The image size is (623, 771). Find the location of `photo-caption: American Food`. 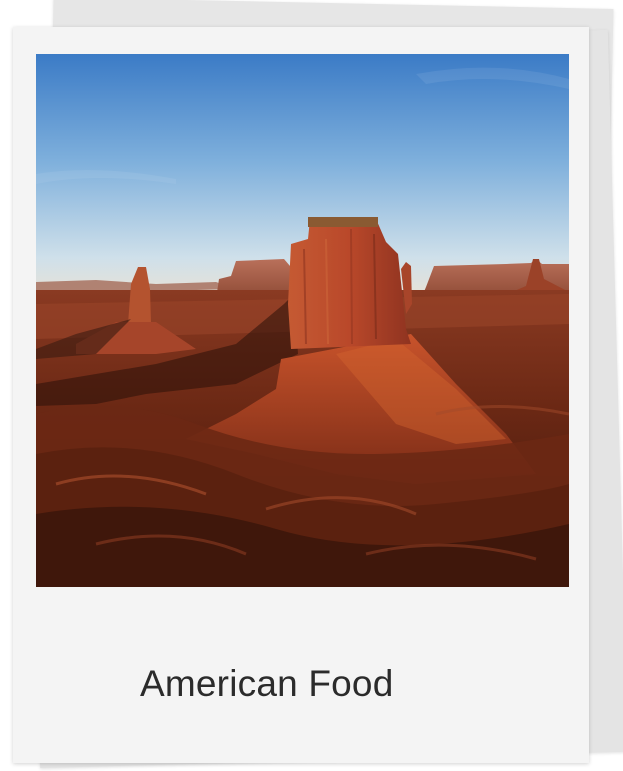

photo-caption: American Food is located at coordinates (267, 683).